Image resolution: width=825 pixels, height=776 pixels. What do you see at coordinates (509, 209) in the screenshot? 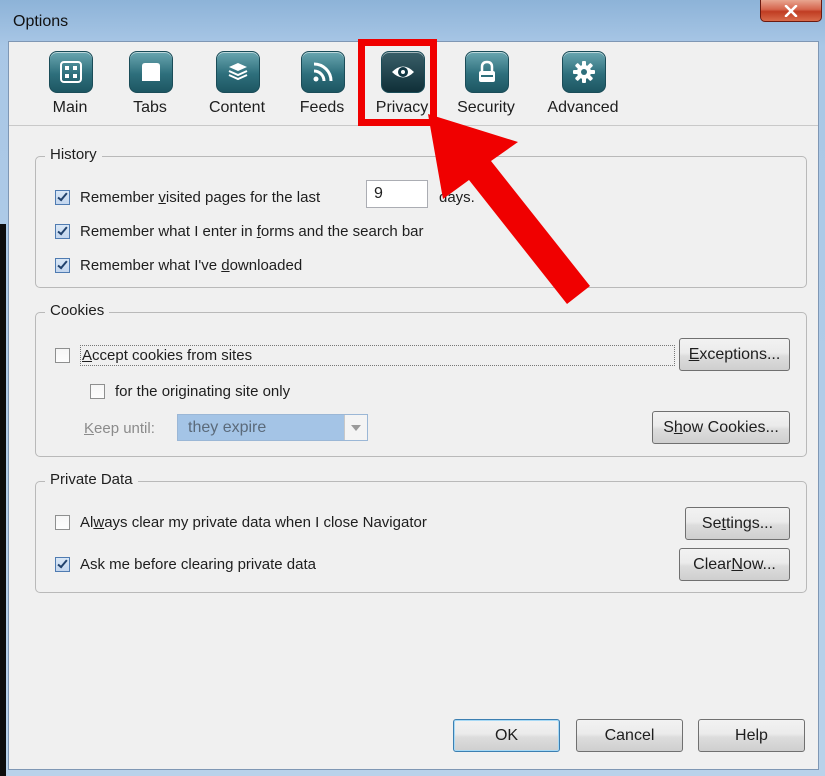
I see `red-pointer-arrow` at bounding box center [509, 209].